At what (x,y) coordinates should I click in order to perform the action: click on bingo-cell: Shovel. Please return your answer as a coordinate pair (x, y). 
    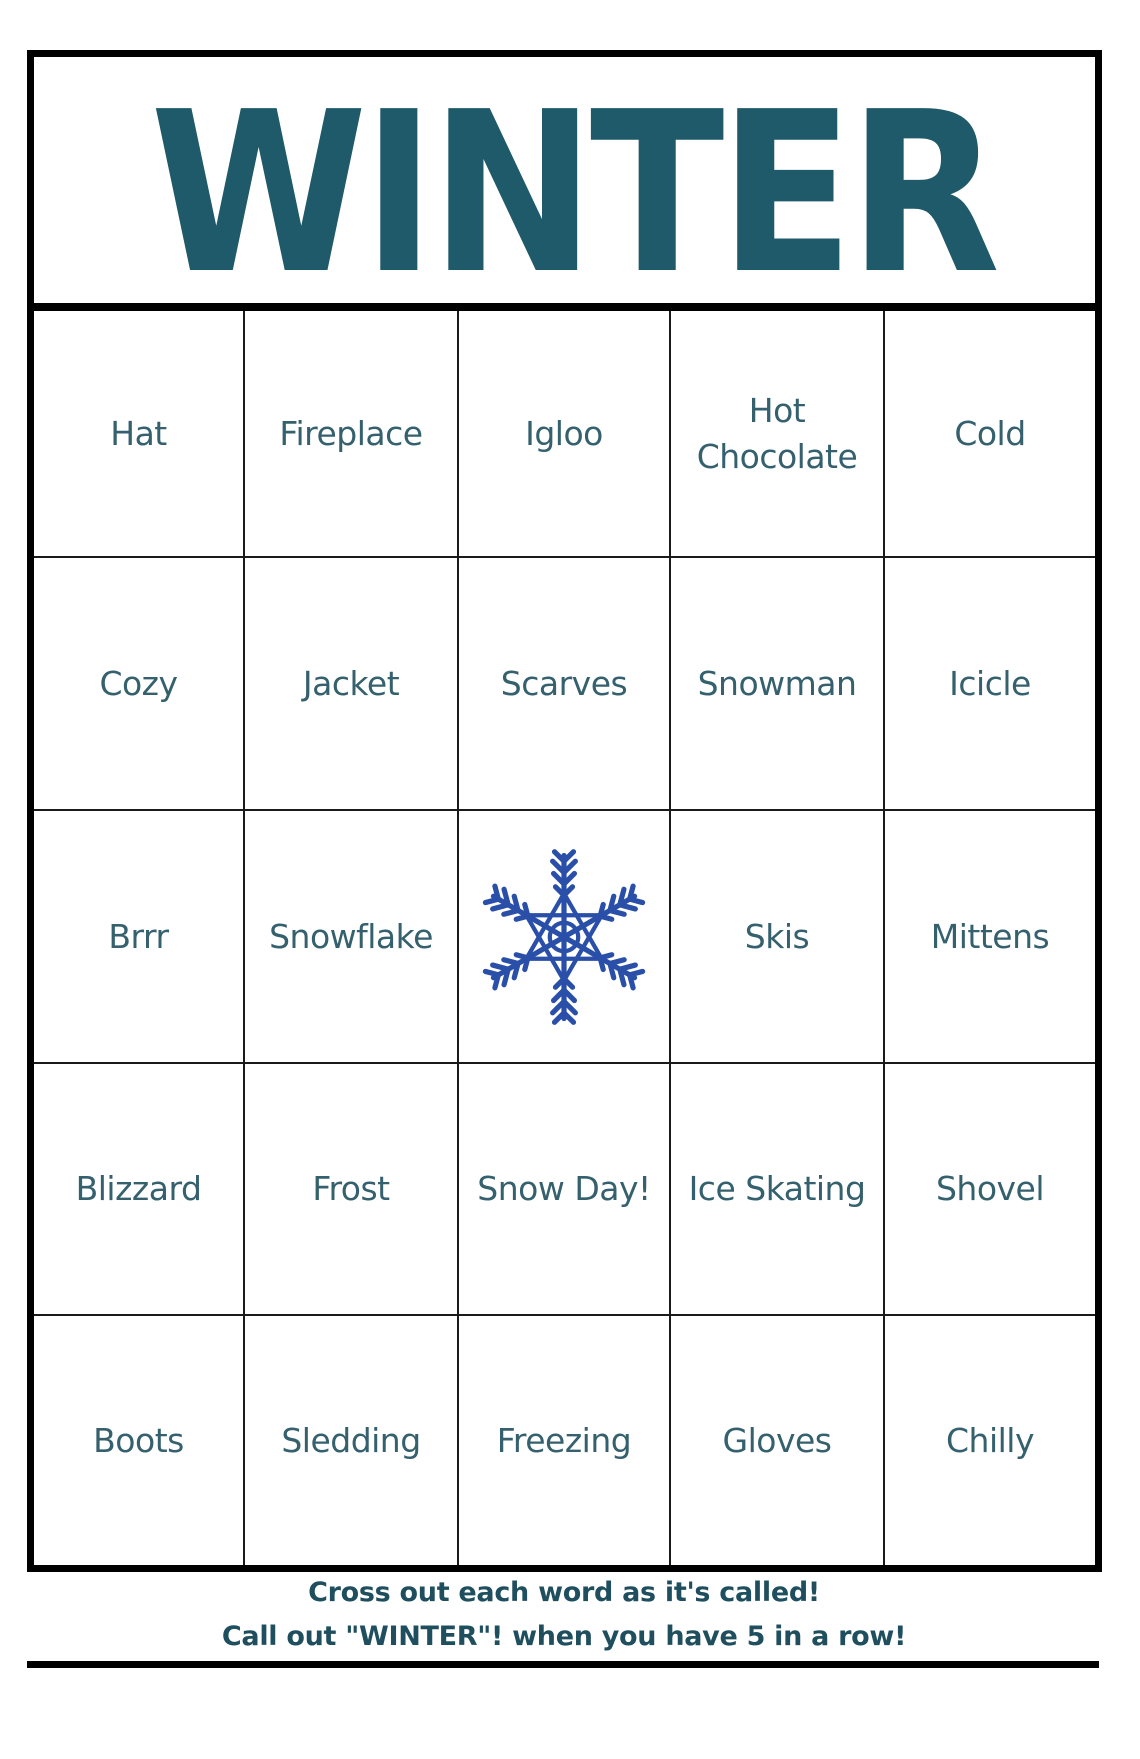
    Looking at the image, I should click on (990, 1190).